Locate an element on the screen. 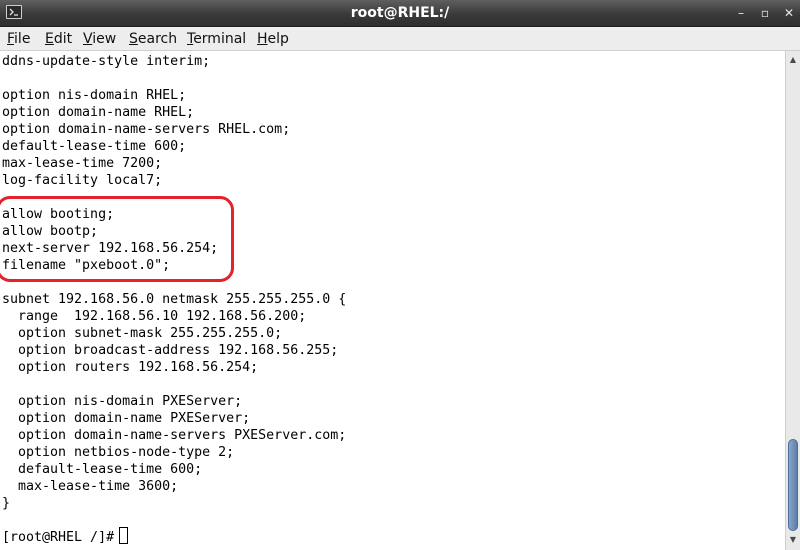 The image size is (800, 550). menu-terminal-label: erminal is located at coordinates (220, 39).